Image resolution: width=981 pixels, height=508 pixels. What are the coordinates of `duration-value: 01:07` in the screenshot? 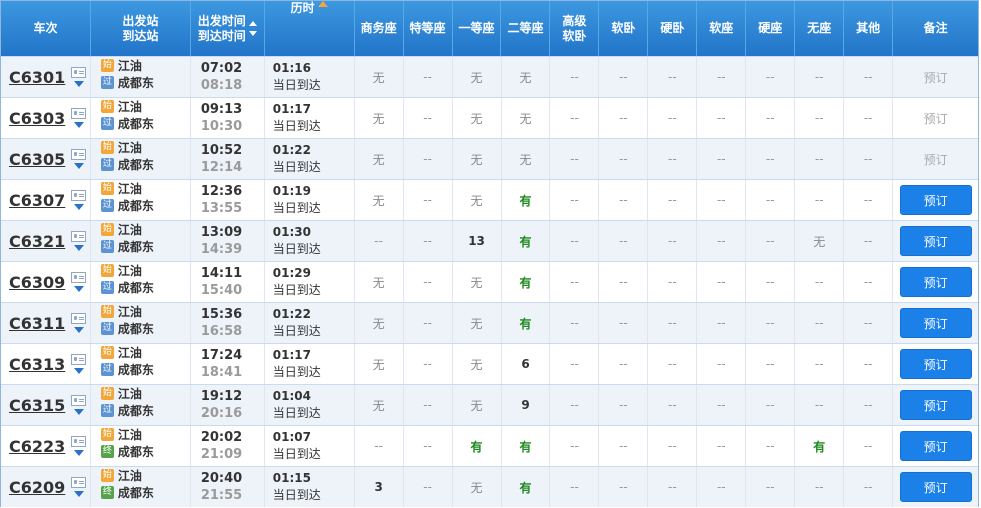 It's located at (291, 437).